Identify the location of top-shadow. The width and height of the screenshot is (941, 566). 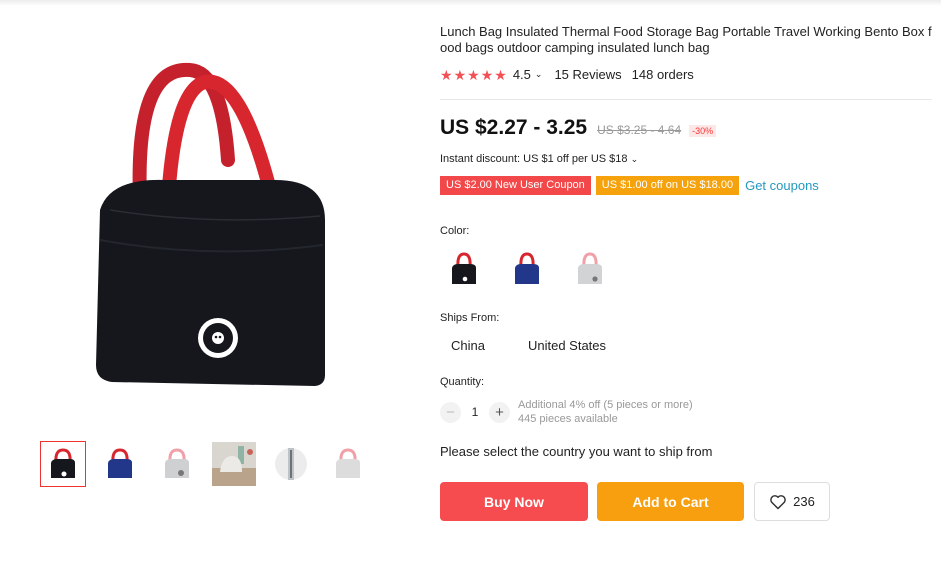
(470, 3).